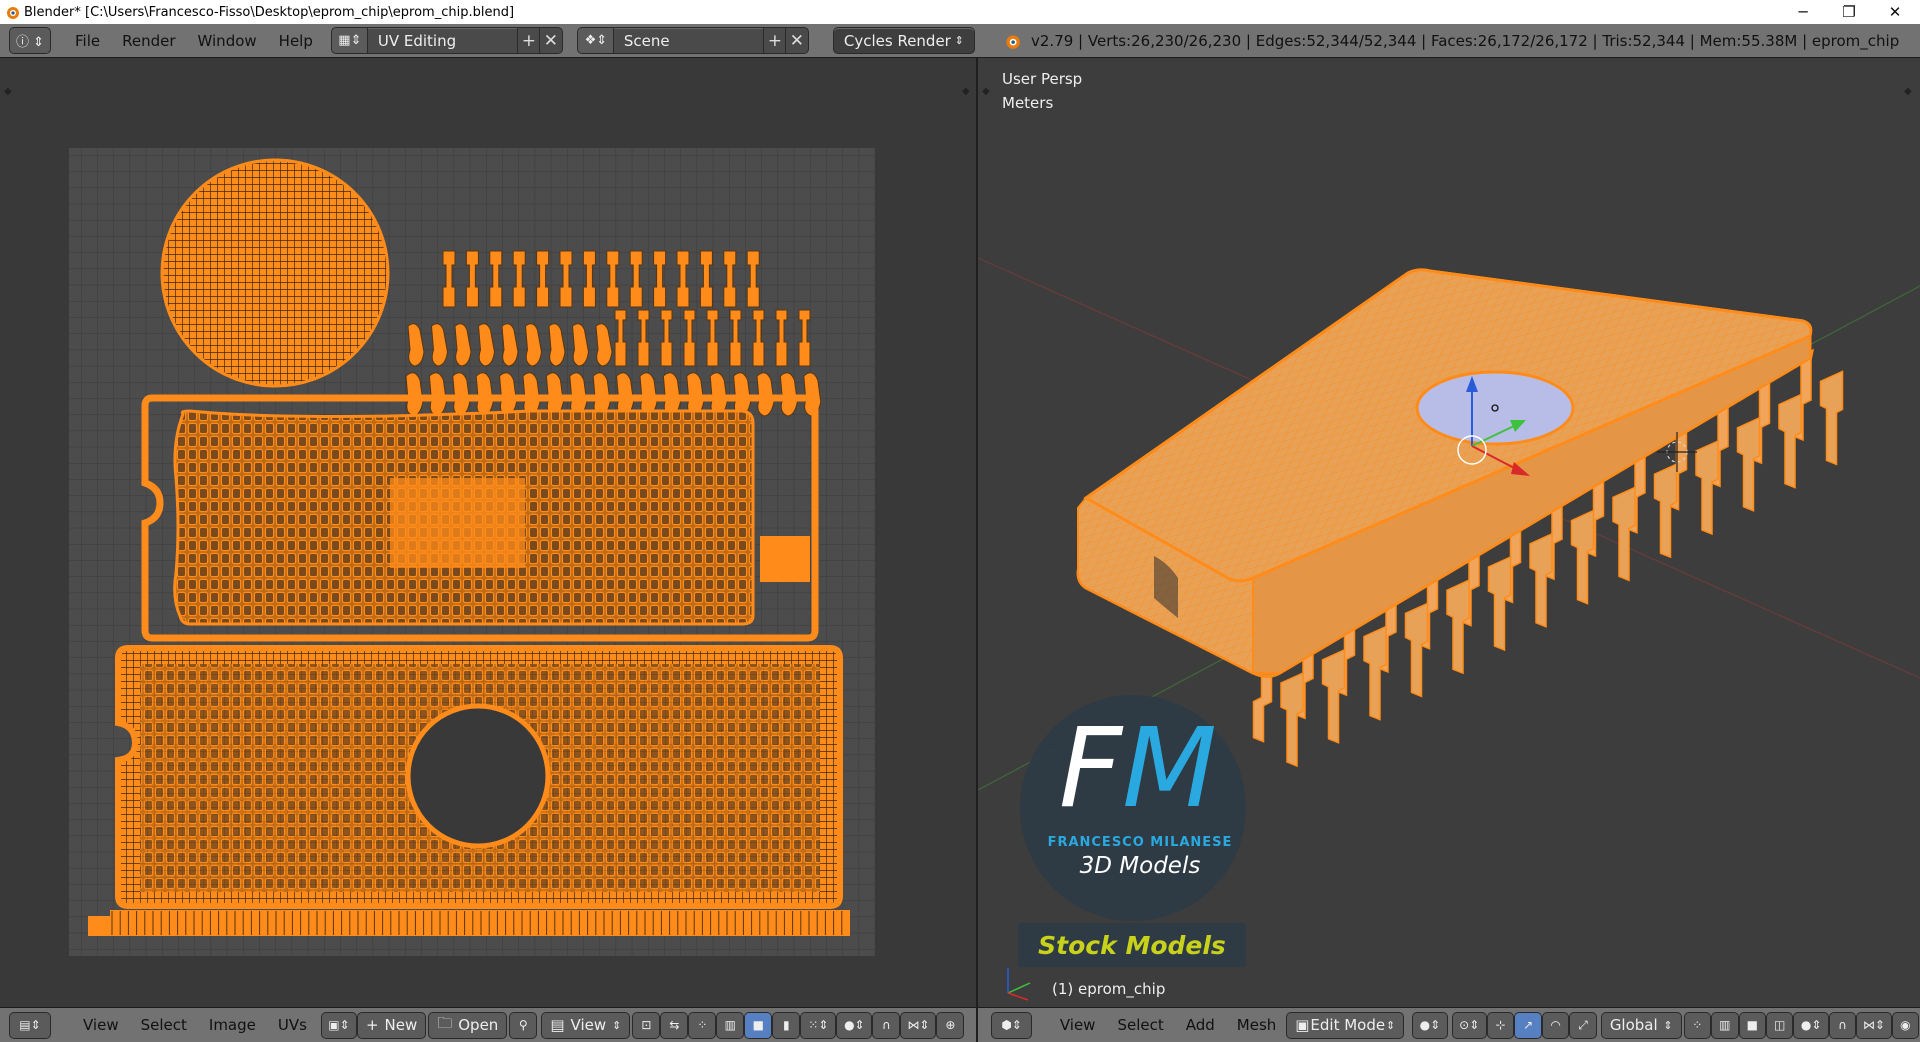 Image resolution: width=1920 pixels, height=1042 pixels. What do you see at coordinates (1528, 1025) in the screenshot?
I see `translate-manipulator-button: ↗` at bounding box center [1528, 1025].